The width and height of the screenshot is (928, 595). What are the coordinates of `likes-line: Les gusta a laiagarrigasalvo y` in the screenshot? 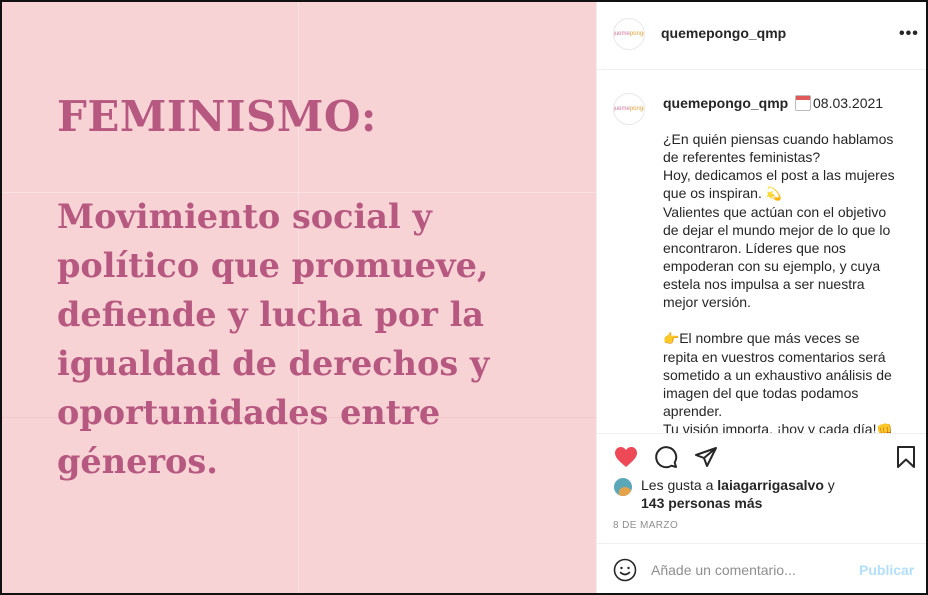 It's located at (738, 485).